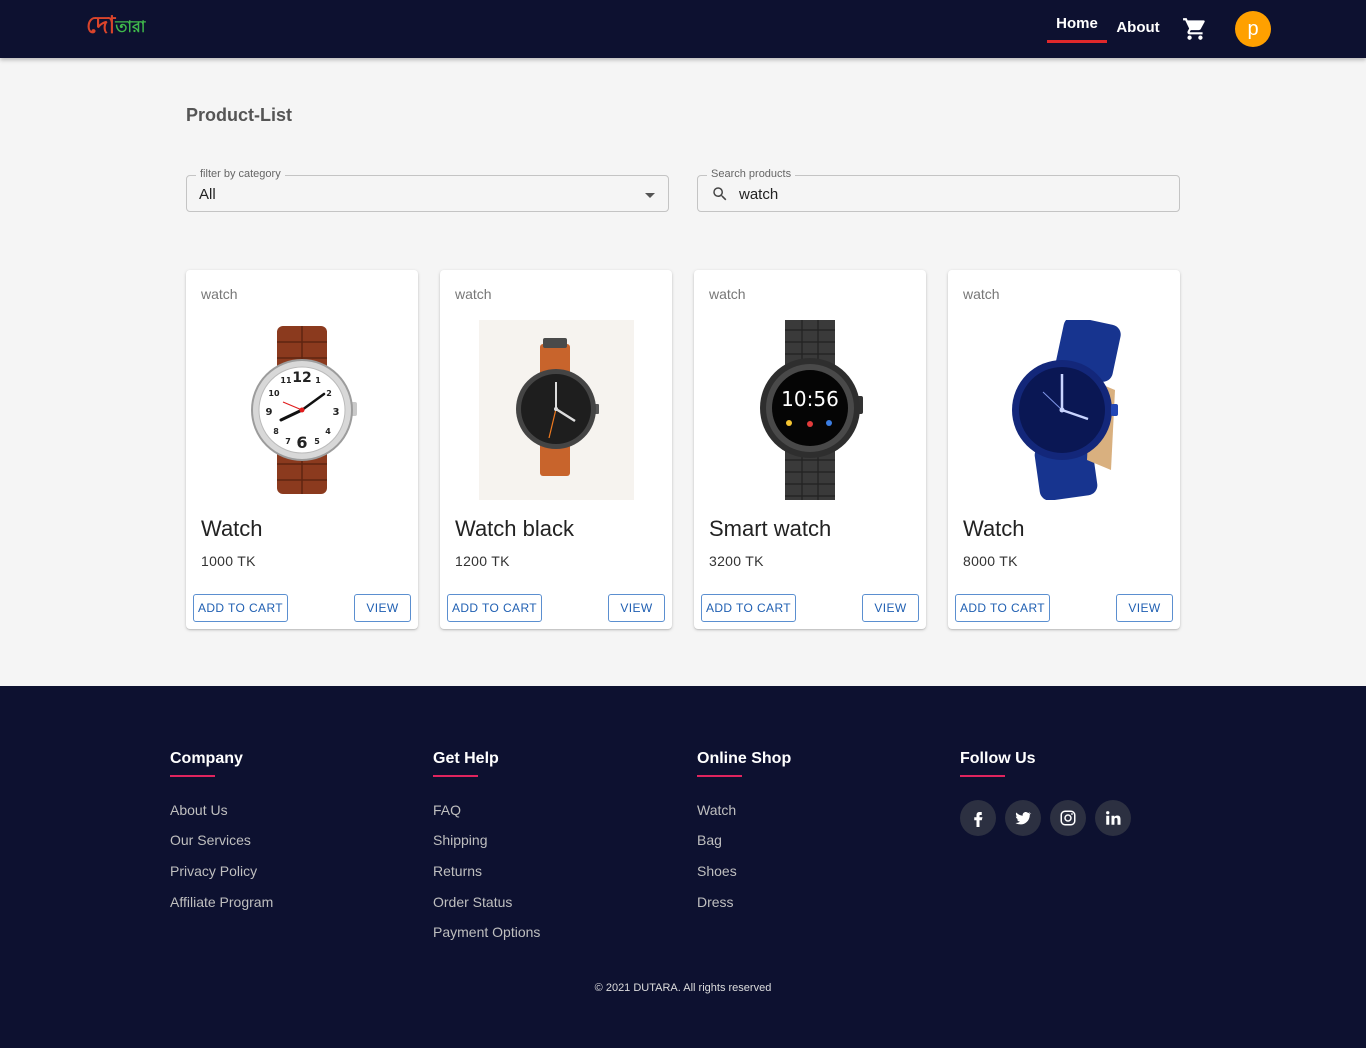 The width and height of the screenshot is (1366, 1048). I want to click on twitter-icon, so click(1023, 818).